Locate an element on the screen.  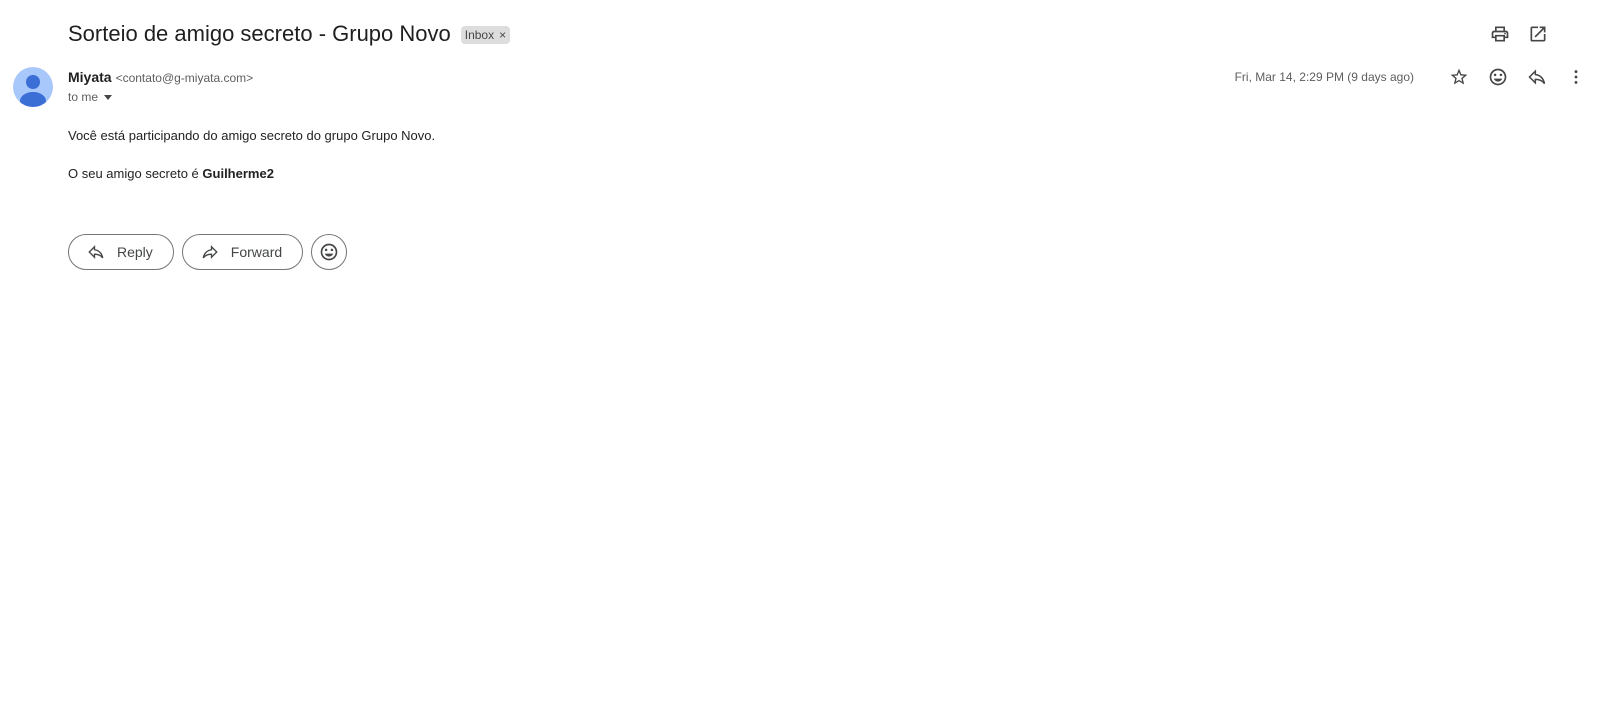
show-details-dropdown-icon is located at coordinates (108, 97).